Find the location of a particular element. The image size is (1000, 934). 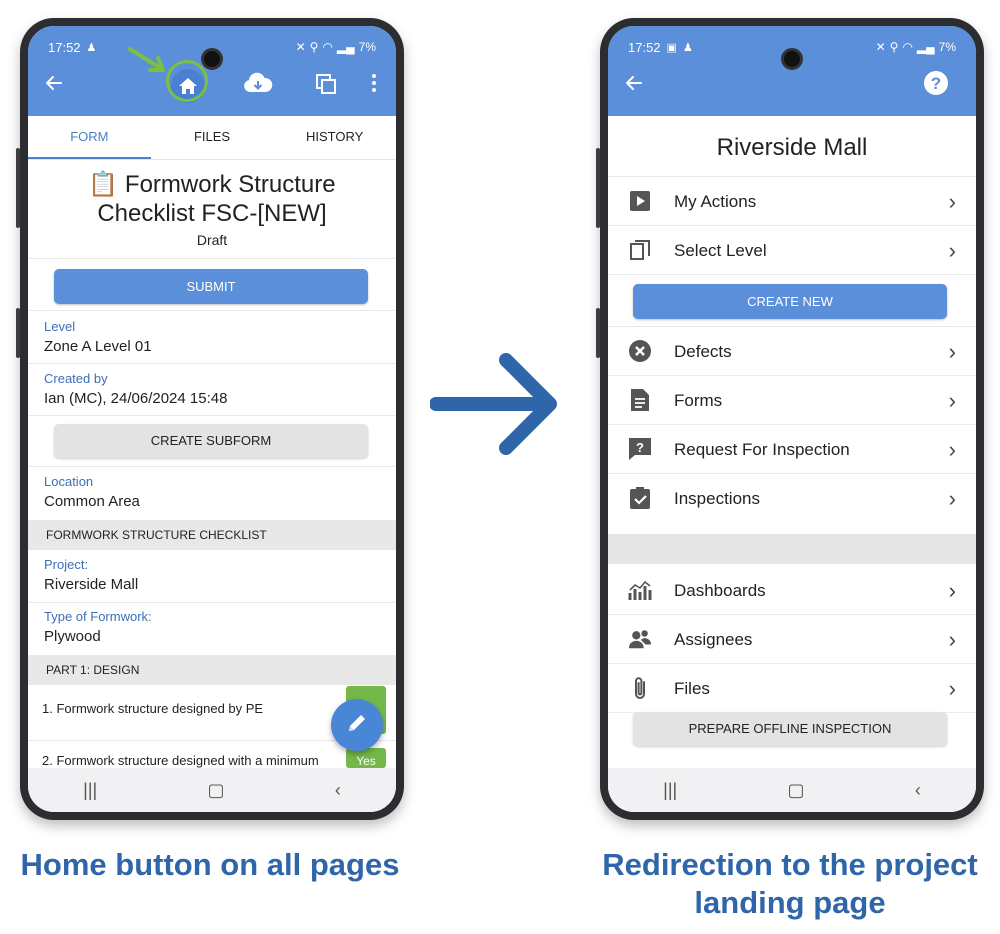

project-title: Riverside Mall is located at coordinates (792, 147).